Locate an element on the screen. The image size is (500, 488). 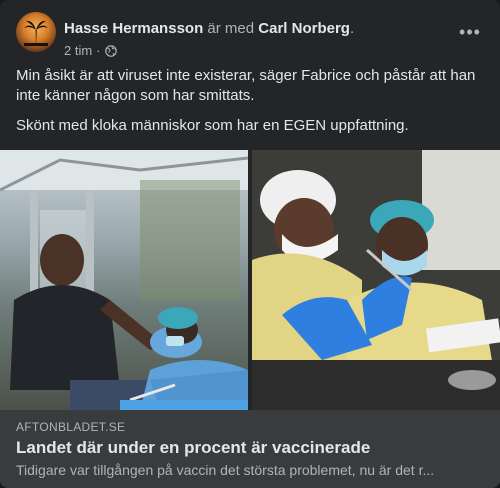
more-options-button: ••• is located at coordinates (470, 32).